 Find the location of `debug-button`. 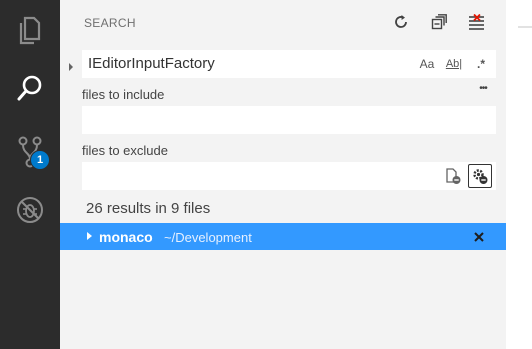

debug-button is located at coordinates (30, 210).